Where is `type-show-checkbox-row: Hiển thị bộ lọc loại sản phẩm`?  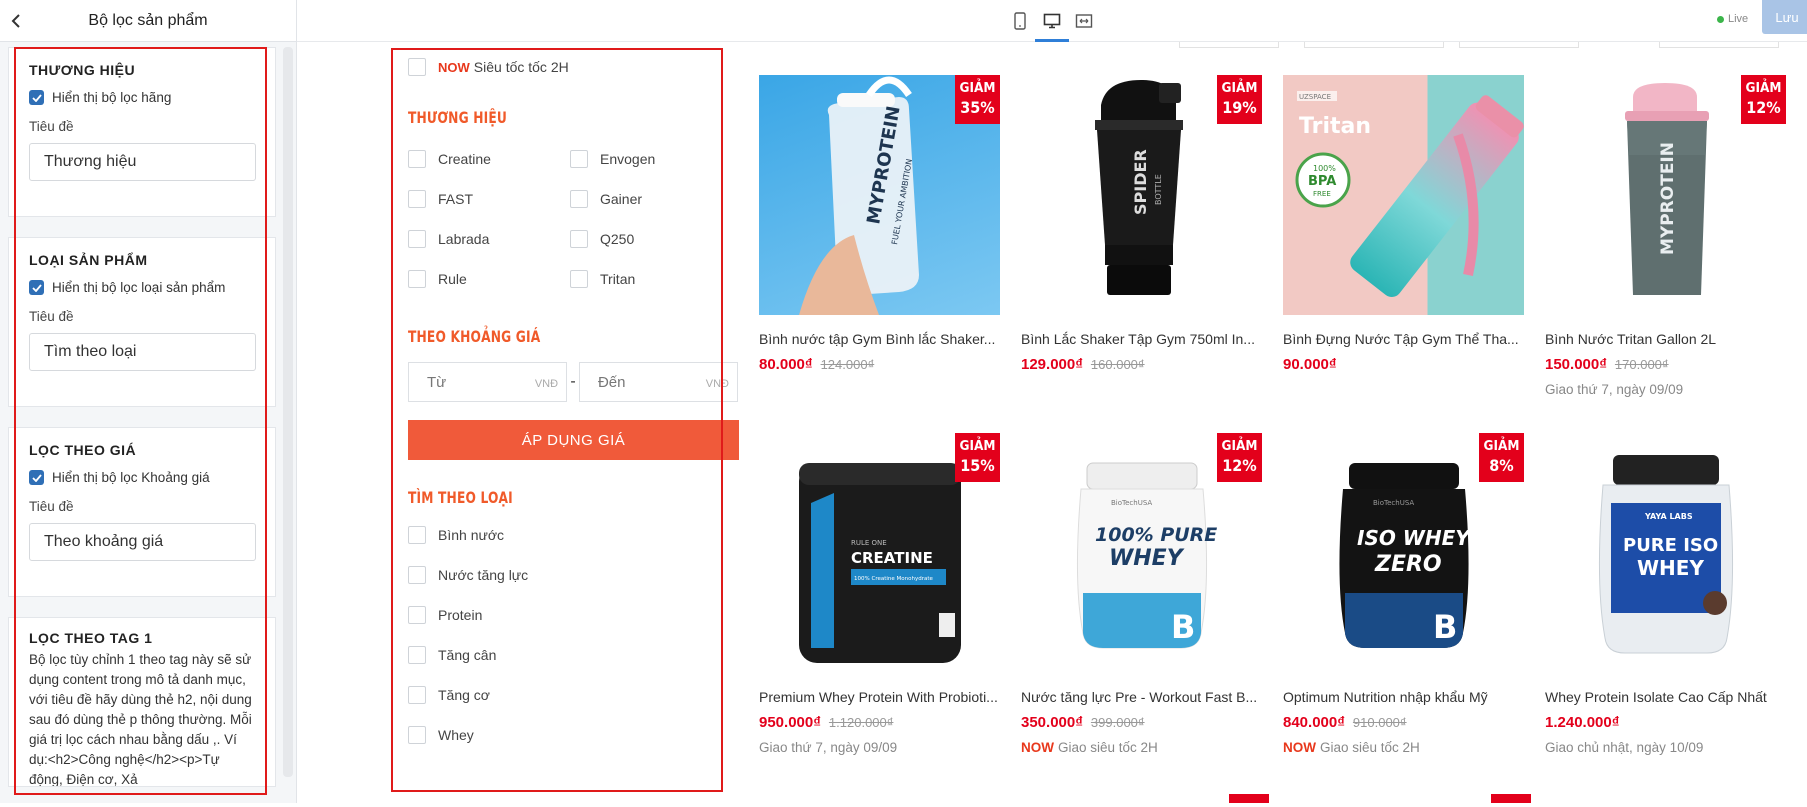 type-show-checkbox-row: Hiển thị bộ lọc loại sản phẩm is located at coordinates (143, 287).